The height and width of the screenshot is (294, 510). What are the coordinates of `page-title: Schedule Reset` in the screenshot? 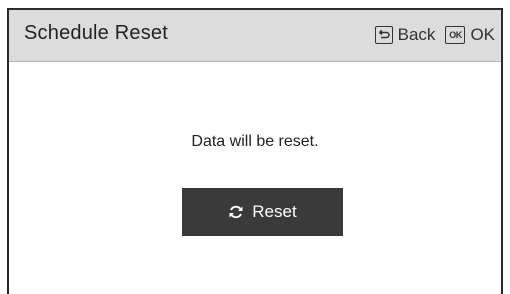 It's located at (96, 33).